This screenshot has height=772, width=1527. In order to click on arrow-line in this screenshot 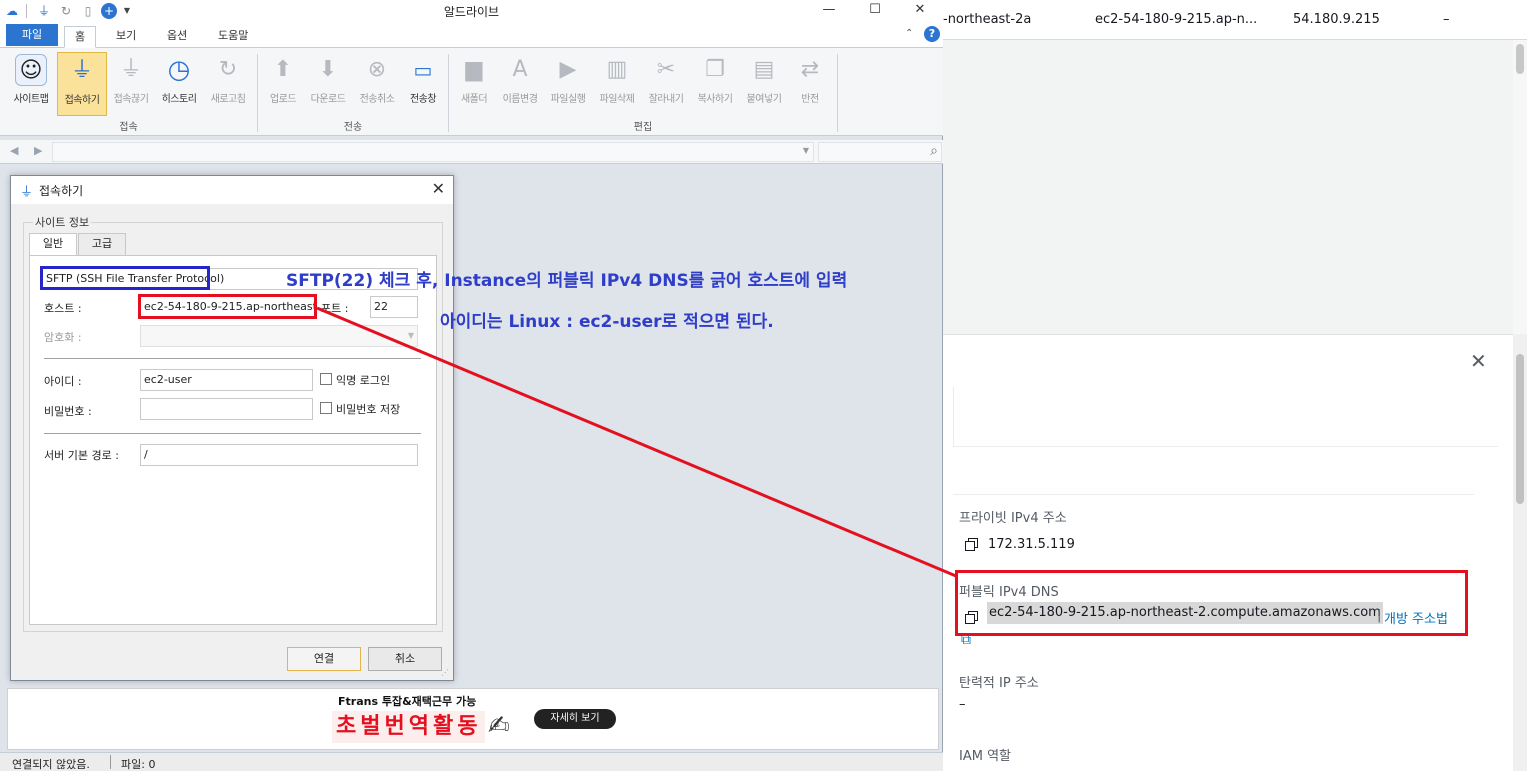, I will do `click(636, 442)`.